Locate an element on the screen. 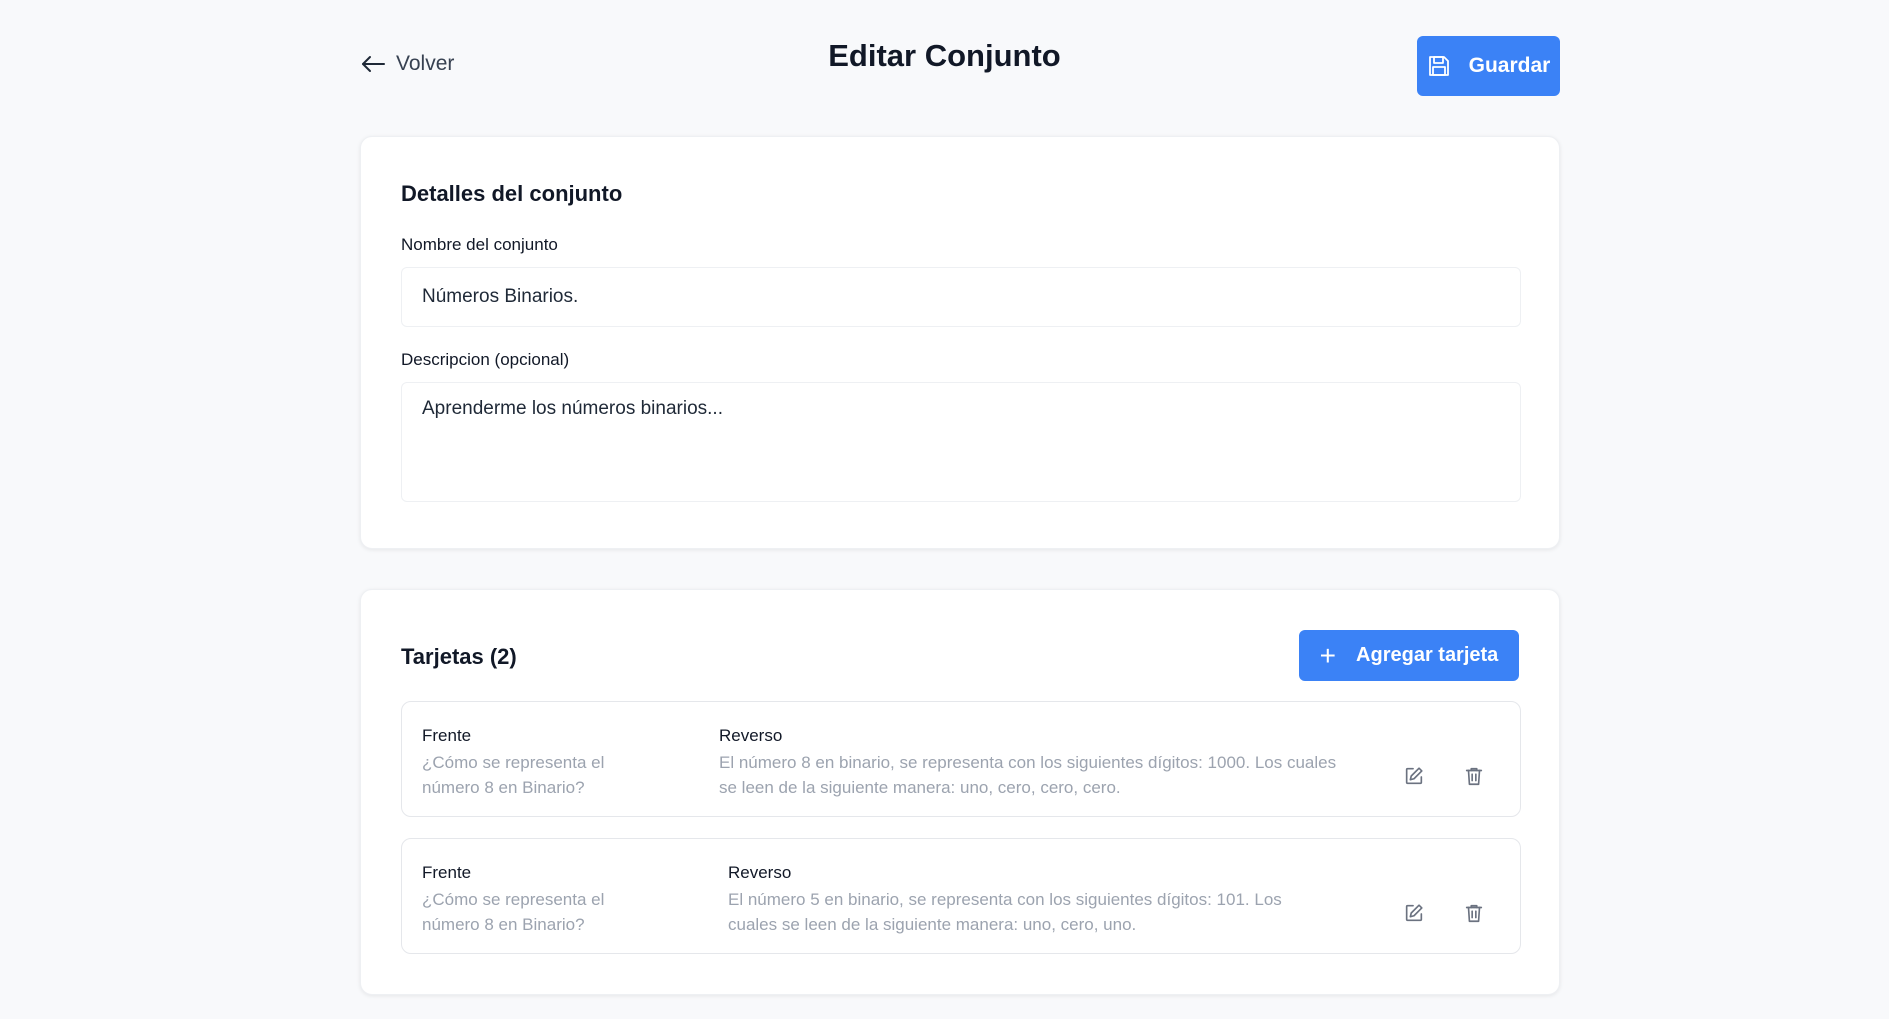 This screenshot has width=1889, height=1019. description-field-label: Descripcion (opcional) is located at coordinates (485, 359).